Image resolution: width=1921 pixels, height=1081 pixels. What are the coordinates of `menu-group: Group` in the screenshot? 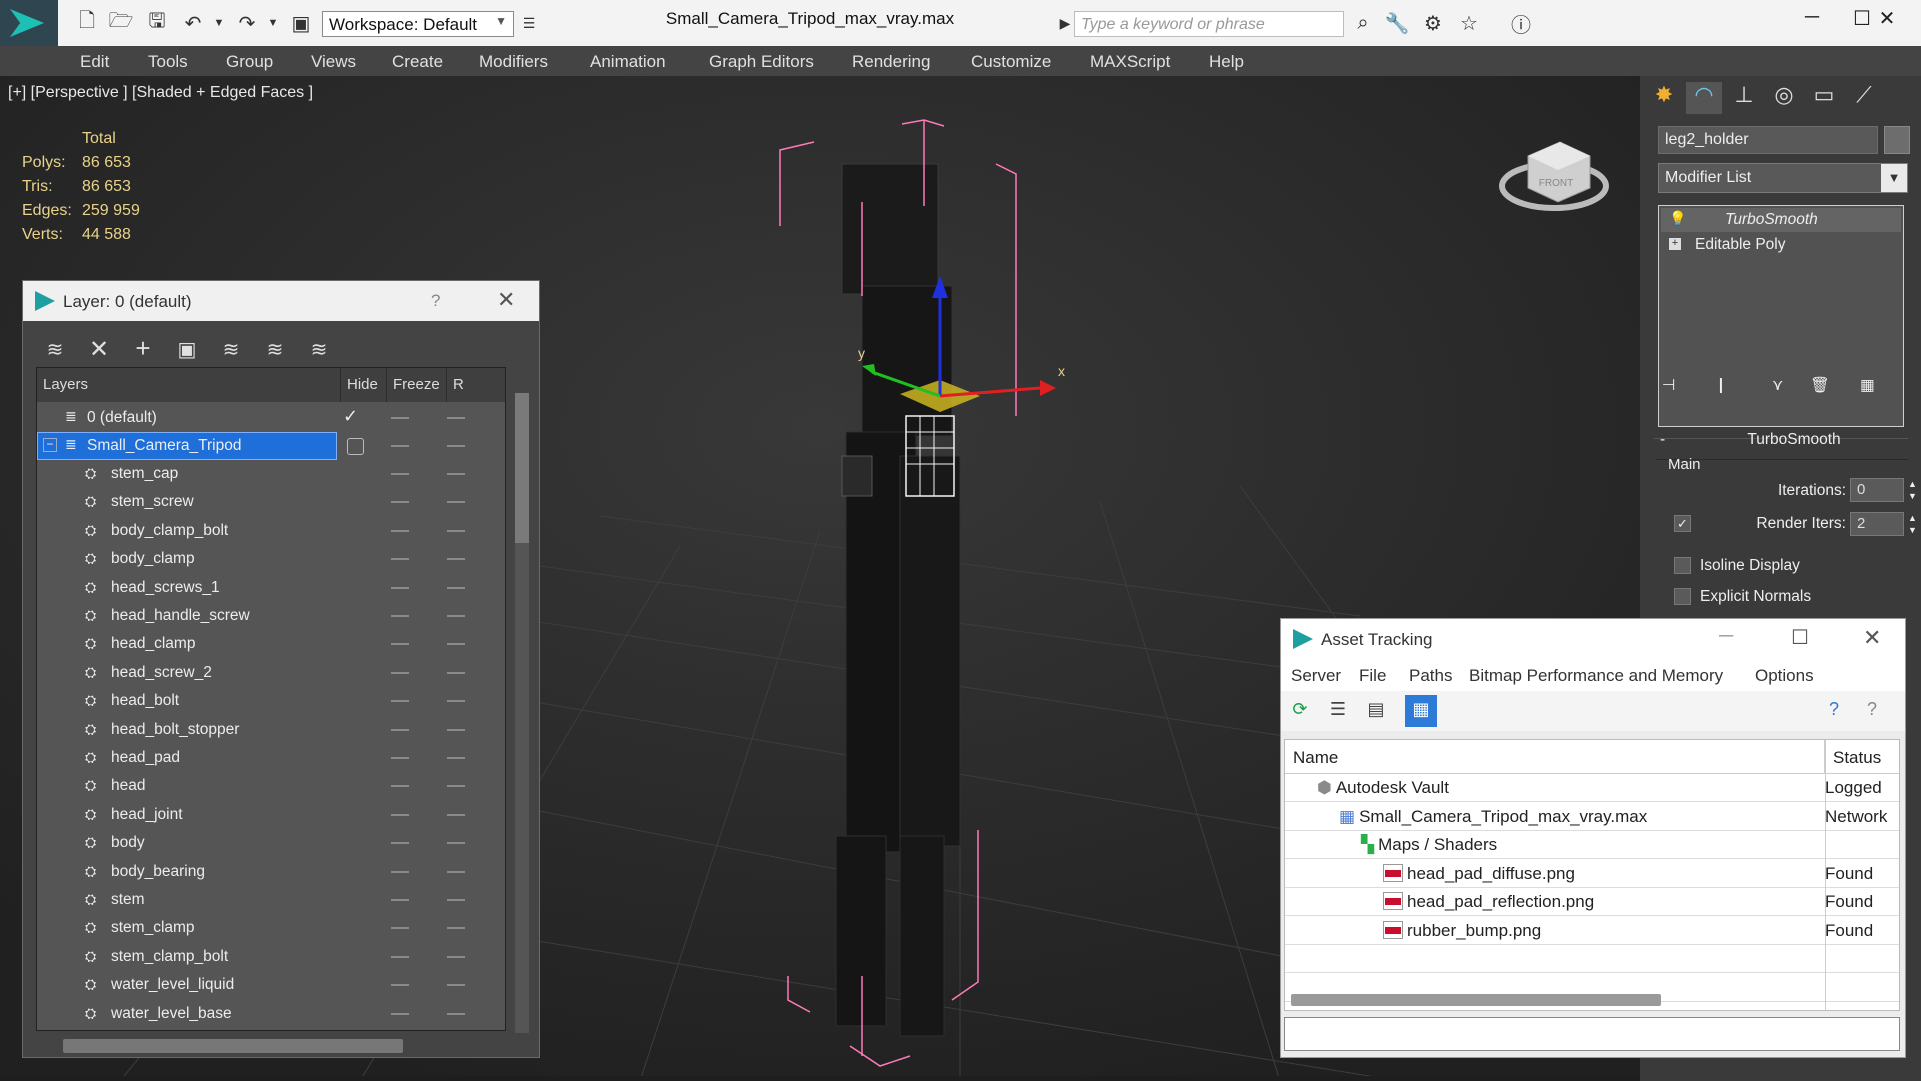 It's located at (249, 62).